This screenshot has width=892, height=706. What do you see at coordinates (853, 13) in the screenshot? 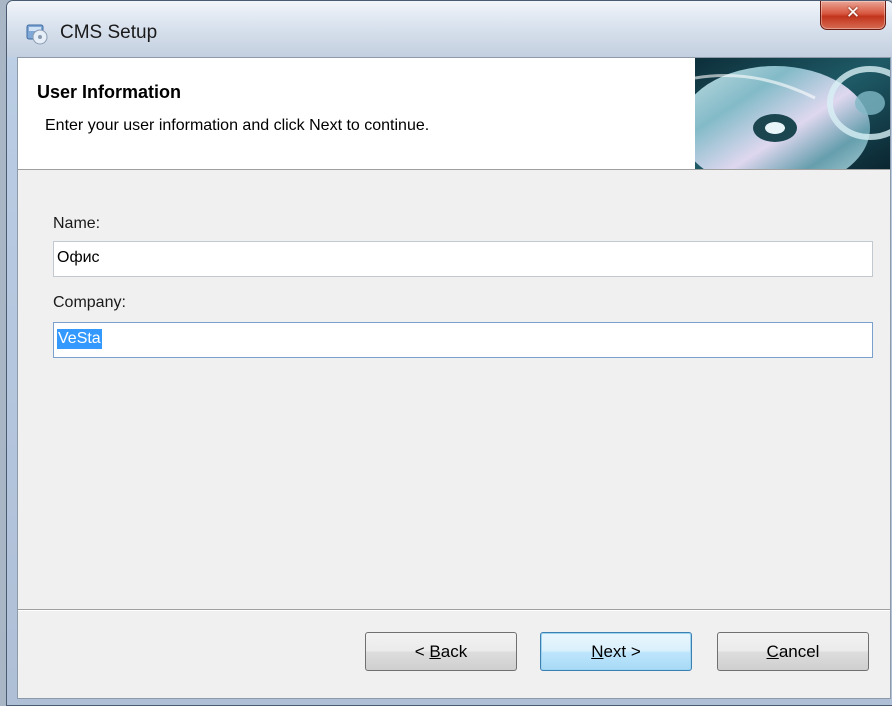
I see `close-icon: ✕` at bounding box center [853, 13].